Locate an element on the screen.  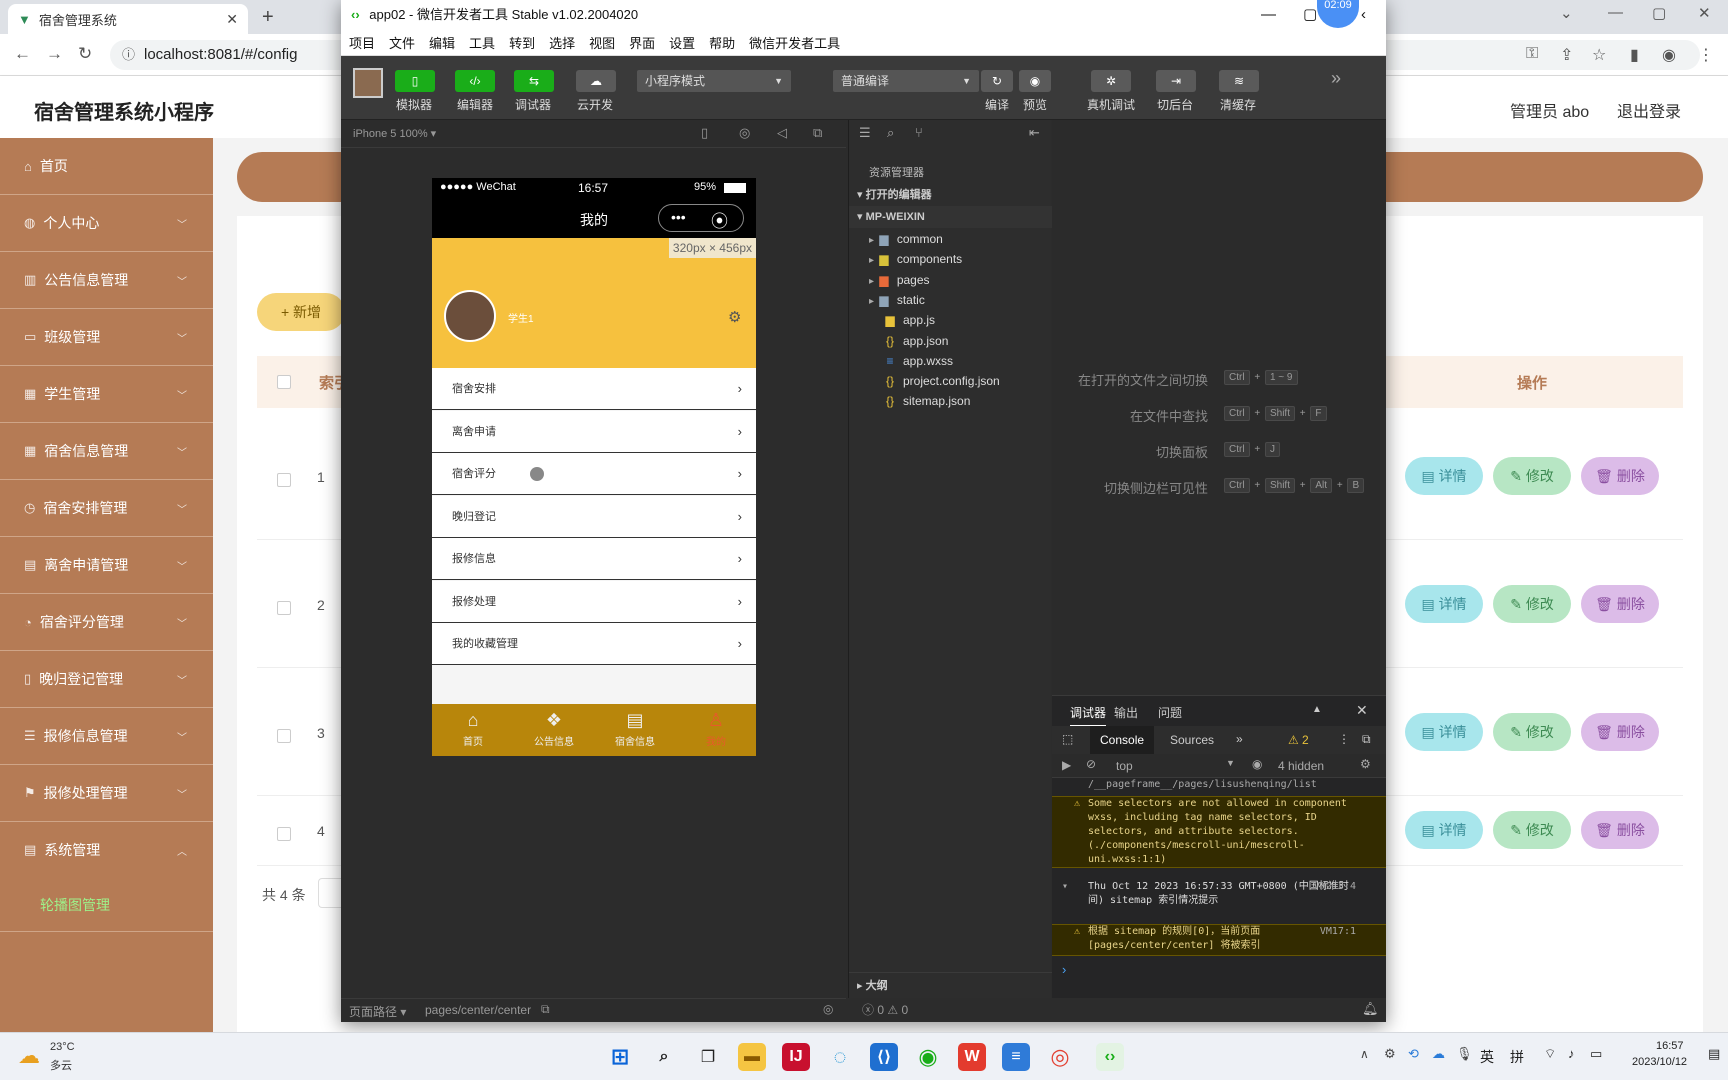
sidebar-item: ◔ 宿舍评分管理 ﹀ is located at coordinates (106, 622).